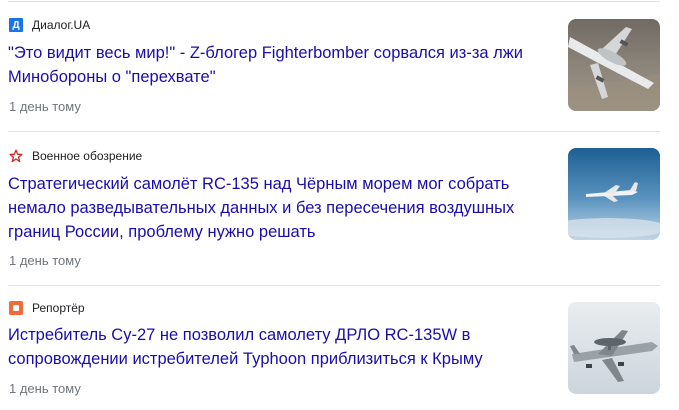  What do you see at coordinates (58, 308) in the screenshot?
I see `news-source-name: Репортёр` at bounding box center [58, 308].